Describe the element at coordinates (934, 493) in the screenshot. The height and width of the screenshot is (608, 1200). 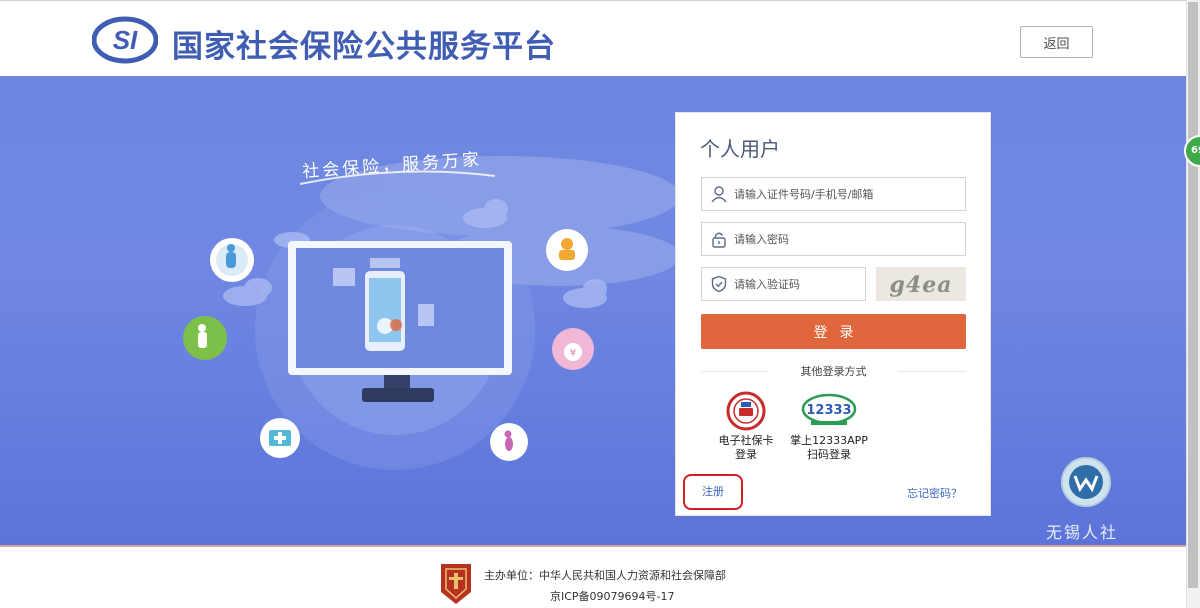
I see `forgot-password-link: 忘记密码？` at that location.